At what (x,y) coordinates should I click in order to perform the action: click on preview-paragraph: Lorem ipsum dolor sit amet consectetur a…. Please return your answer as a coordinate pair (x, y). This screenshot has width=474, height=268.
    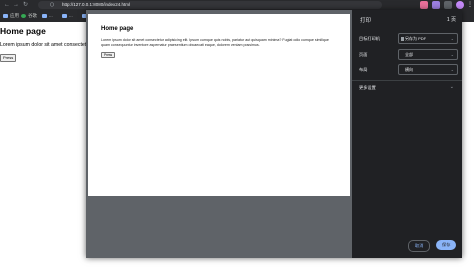
    Looking at the image, I should click on (215, 42).